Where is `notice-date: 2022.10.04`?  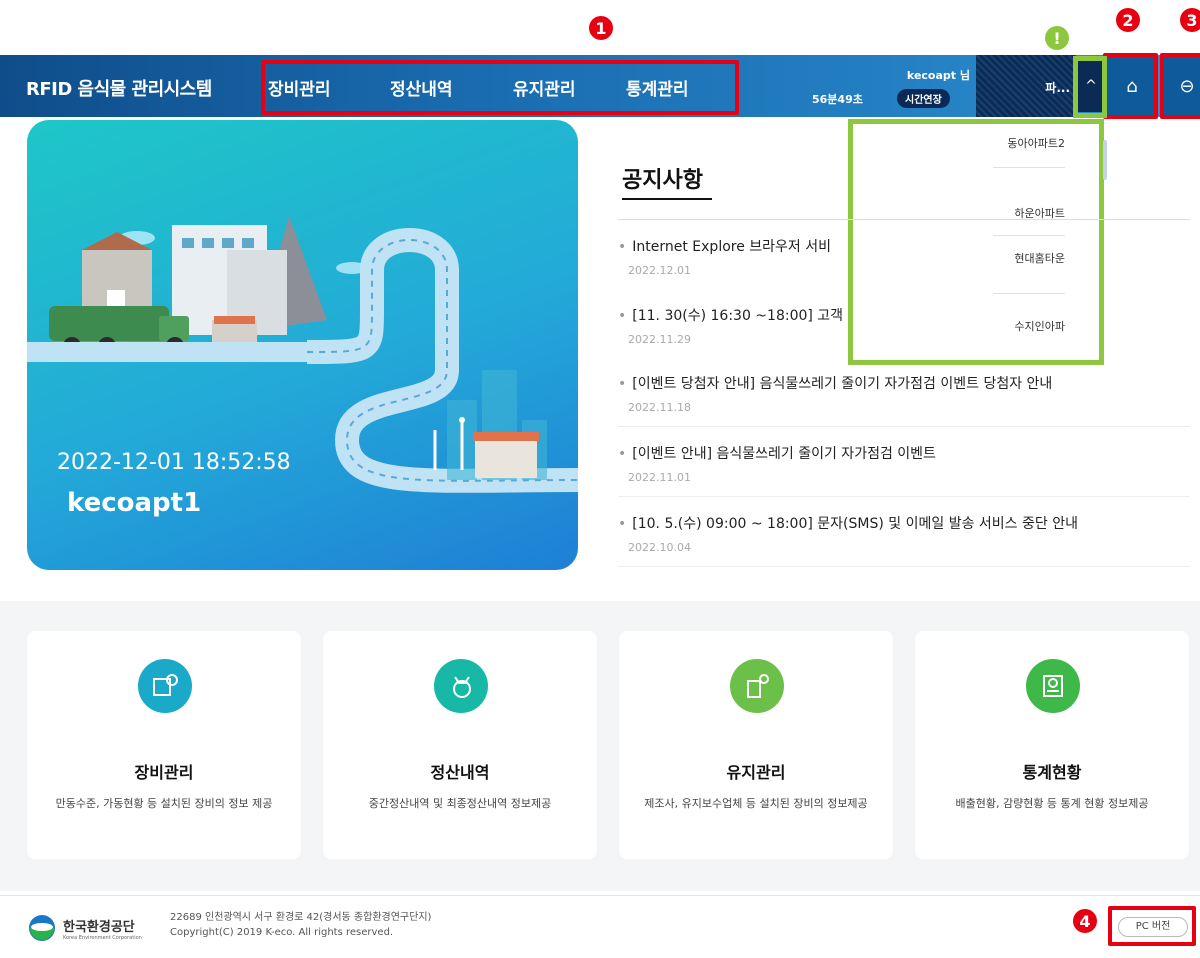
notice-date: 2022.10.04 is located at coordinates (659, 547).